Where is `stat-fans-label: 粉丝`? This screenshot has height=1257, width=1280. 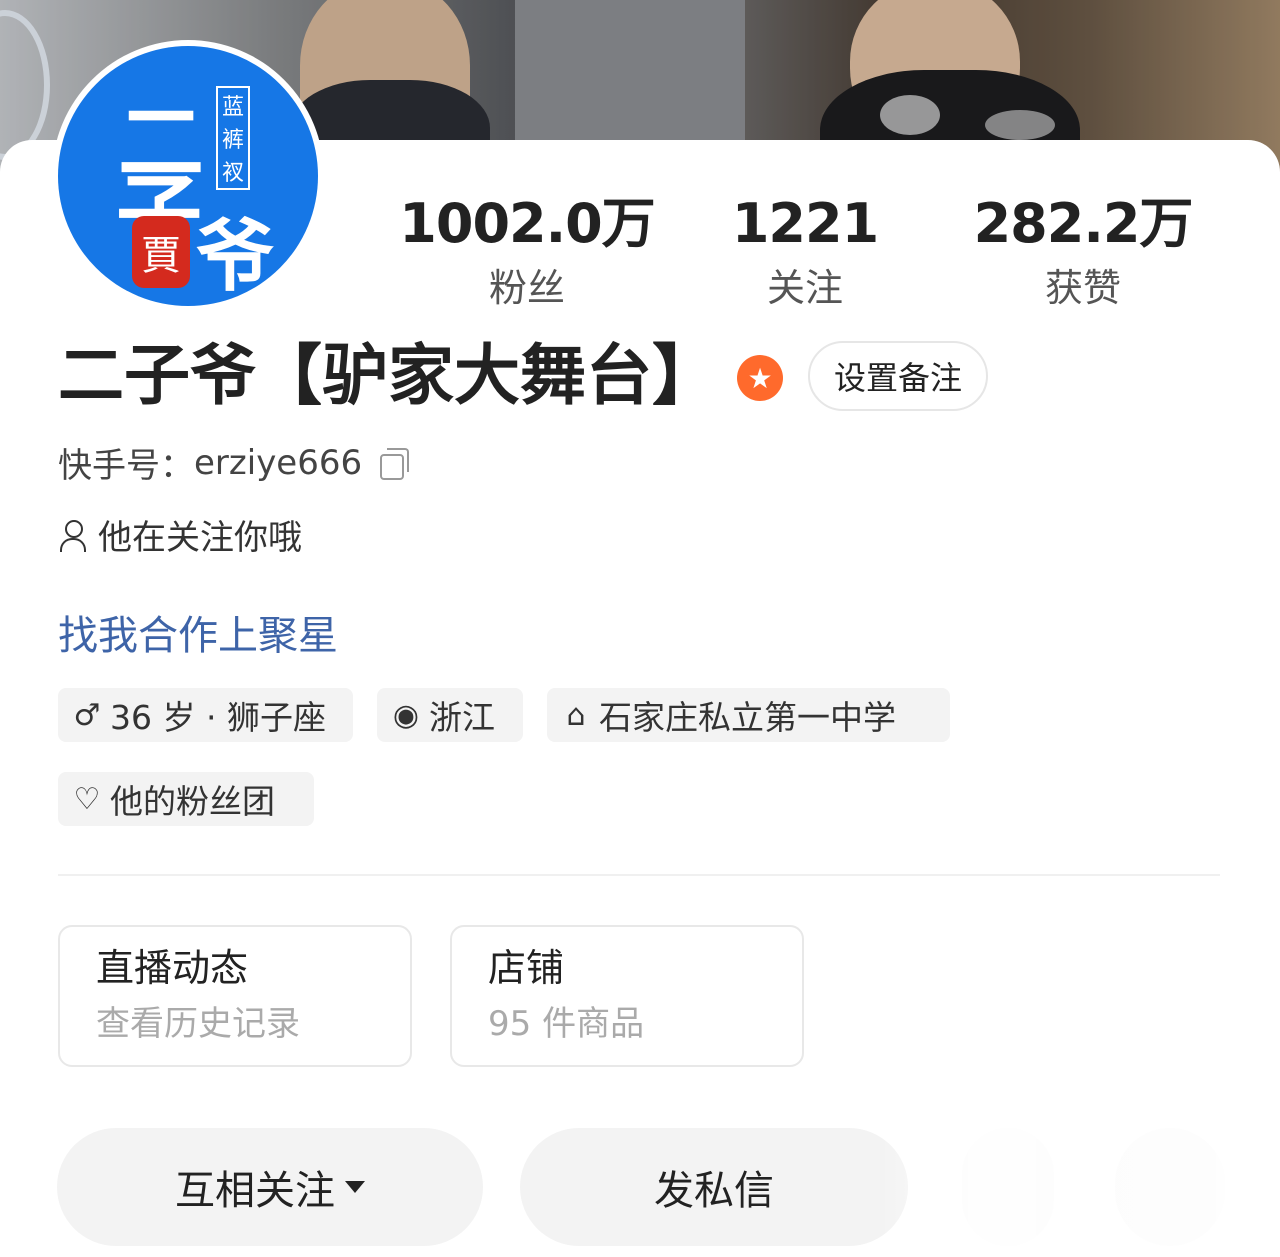
stat-fans-label: 粉丝 is located at coordinates (526, 288).